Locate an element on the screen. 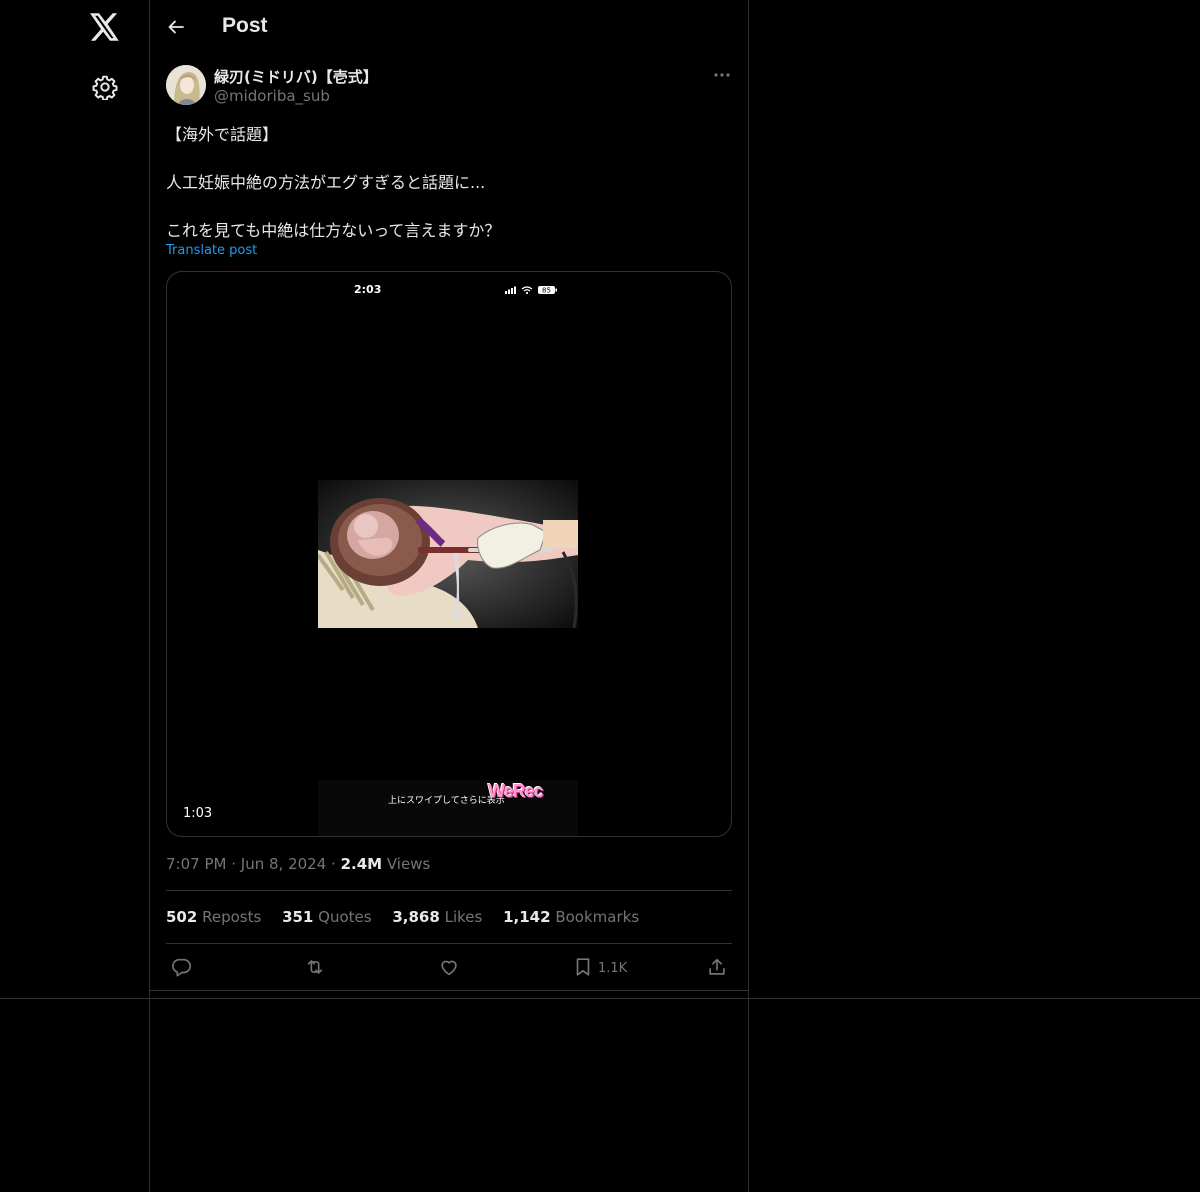 The width and height of the screenshot is (1200, 1192). views-count: 2.4M is located at coordinates (361, 864).